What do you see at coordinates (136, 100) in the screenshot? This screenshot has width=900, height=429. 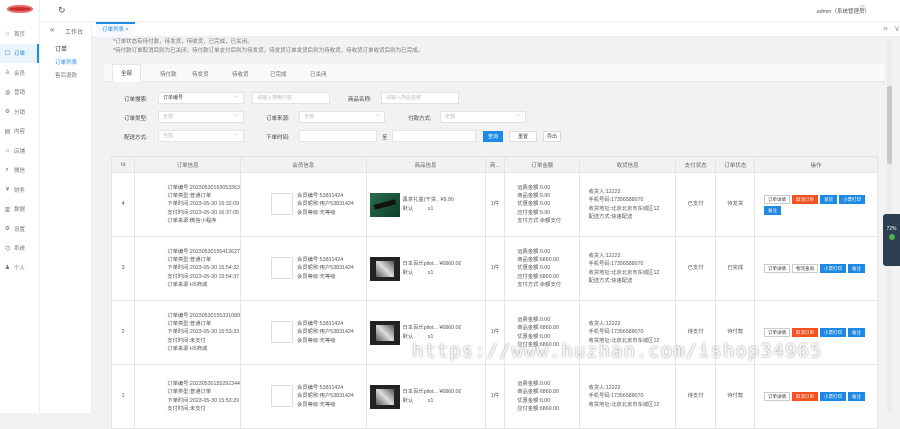 I see `order-search-label: 订单搜索:` at bounding box center [136, 100].